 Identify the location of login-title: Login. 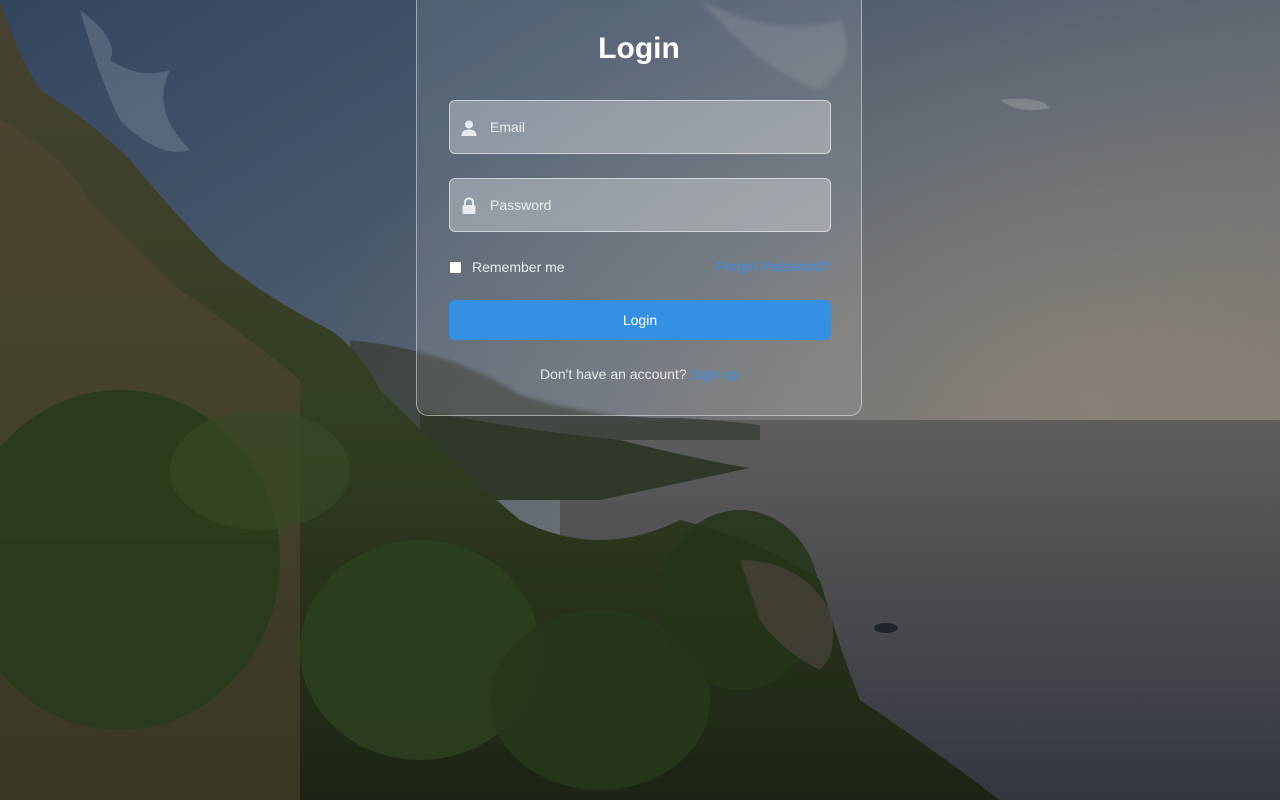
(639, 48).